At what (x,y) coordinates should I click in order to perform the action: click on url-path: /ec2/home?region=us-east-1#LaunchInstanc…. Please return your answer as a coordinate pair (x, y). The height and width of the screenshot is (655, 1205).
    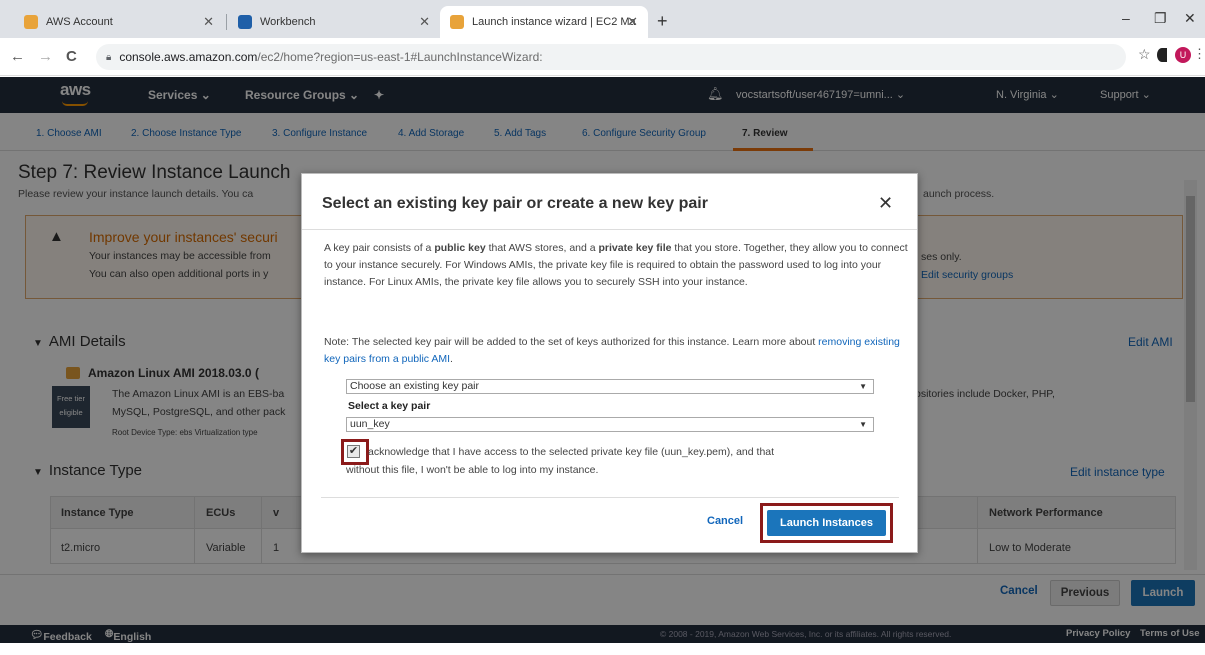
    Looking at the image, I should click on (400, 57).